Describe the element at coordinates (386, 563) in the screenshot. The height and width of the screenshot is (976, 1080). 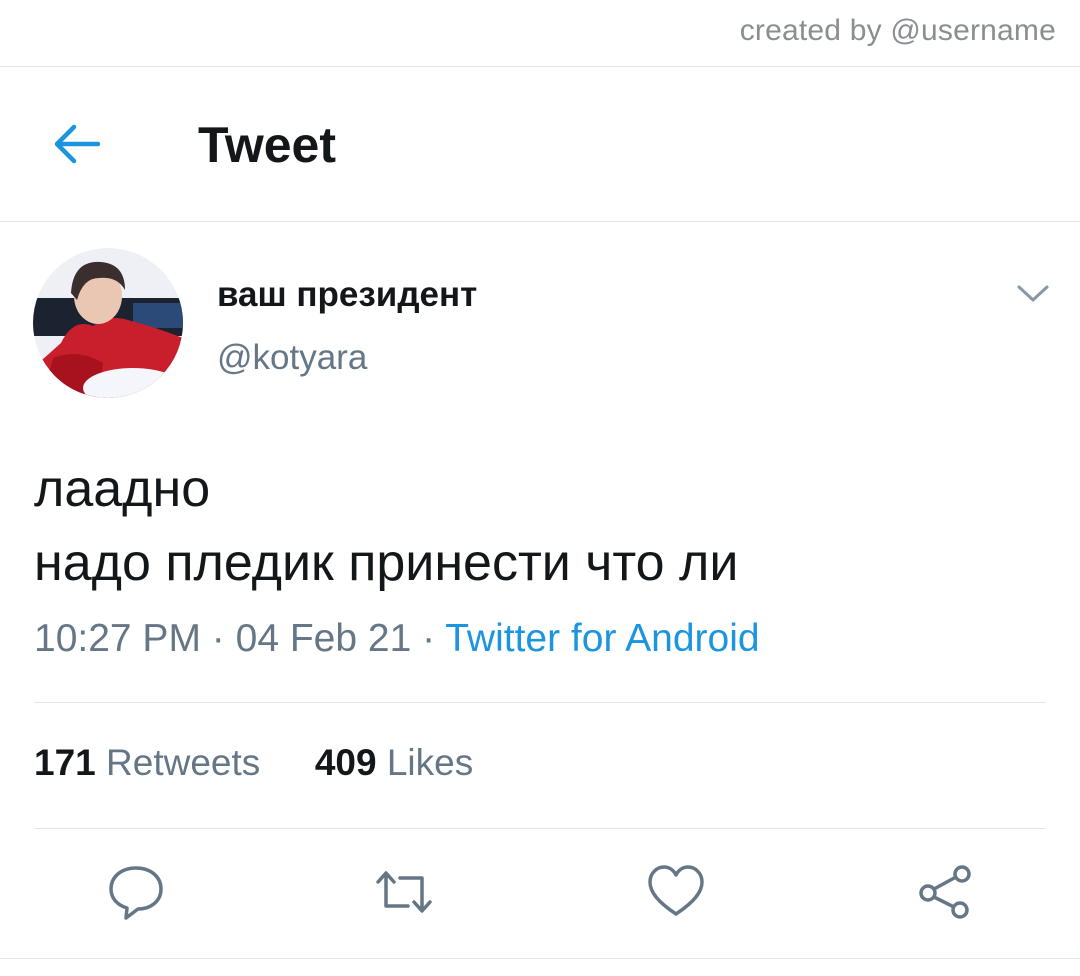
I see `tweet-text-line: надо пледик принести что ли` at that location.